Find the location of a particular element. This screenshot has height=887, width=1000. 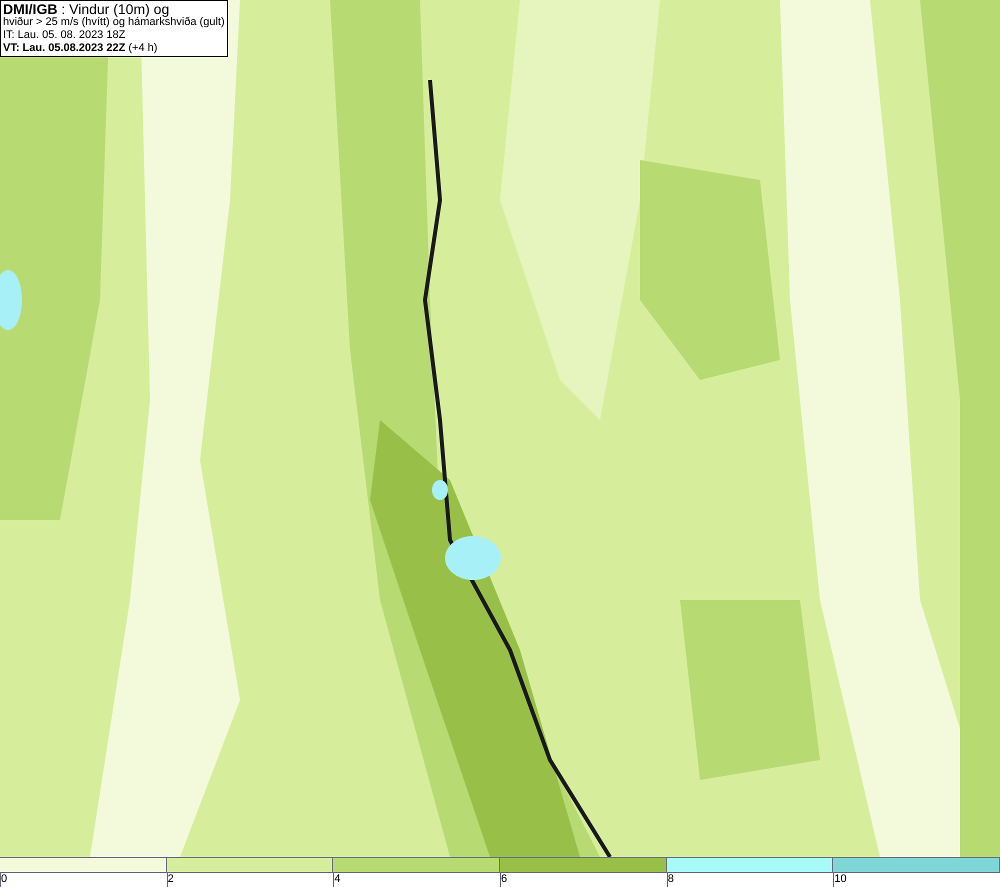

legend-tick-label: 10 is located at coordinates (840, 879).